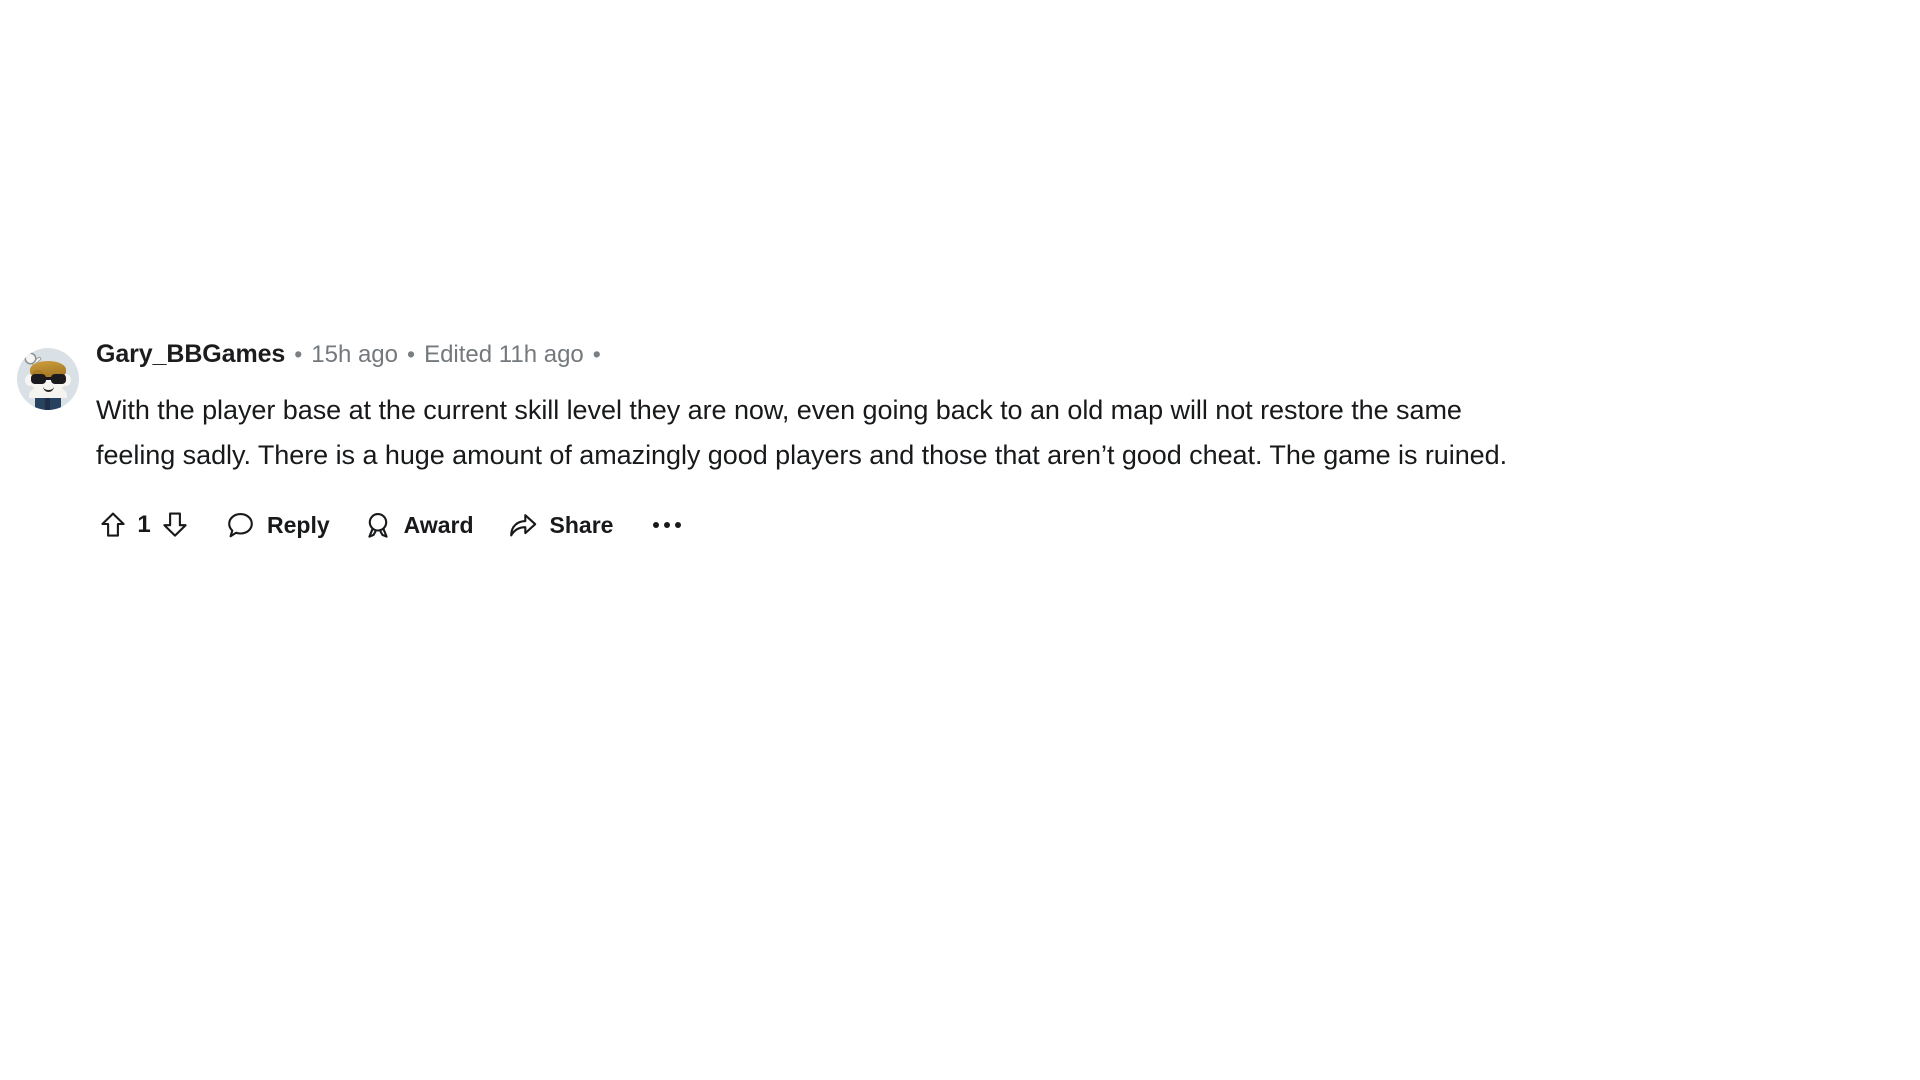 This screenshot has height=1080, width=1920. What do you see at coordinates (175, 525) in the screenshot?
I see `downvote-button` at bounding box center [175, 525].